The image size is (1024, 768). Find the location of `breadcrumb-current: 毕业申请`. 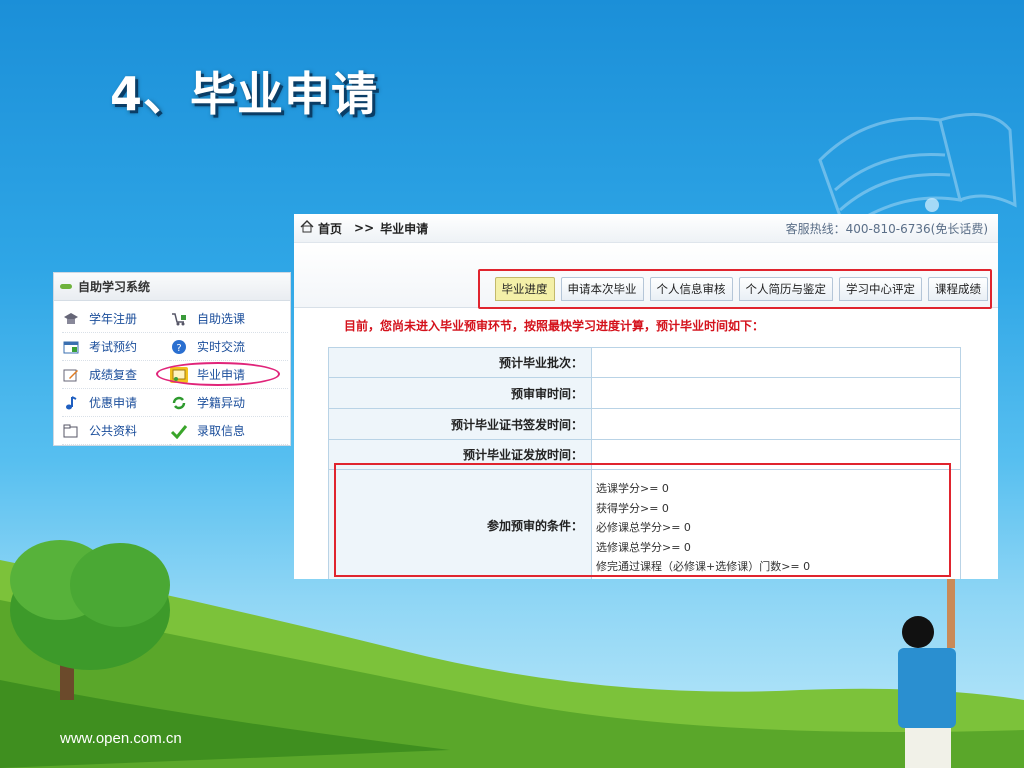

breadcrumb-current: 毕业申请 is located at coordinates (404, 228).